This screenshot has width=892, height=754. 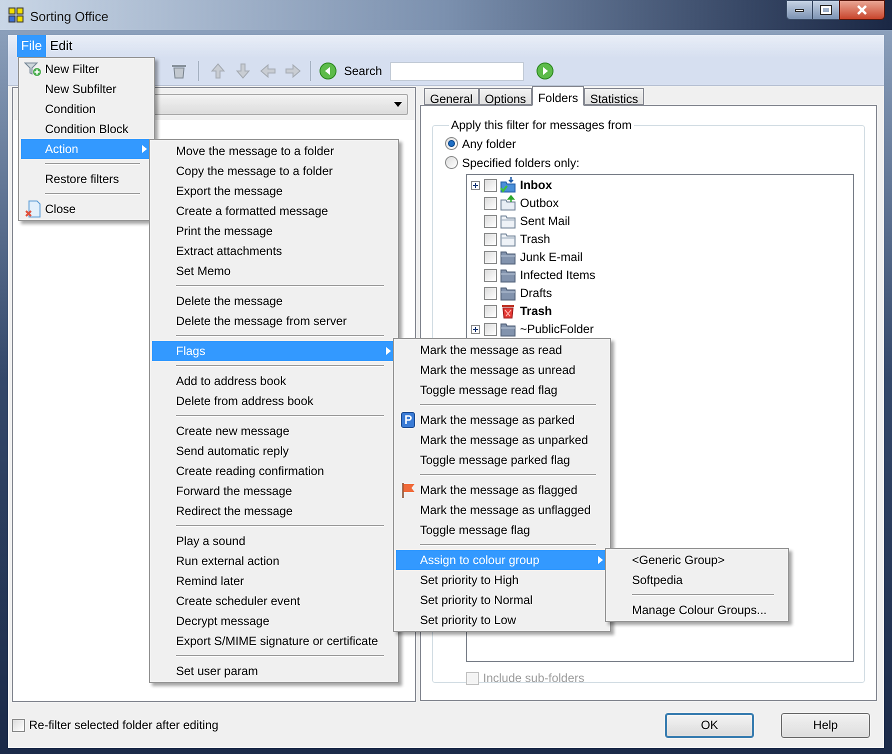 I want to click on app-icon, so click(x=16, y=15).